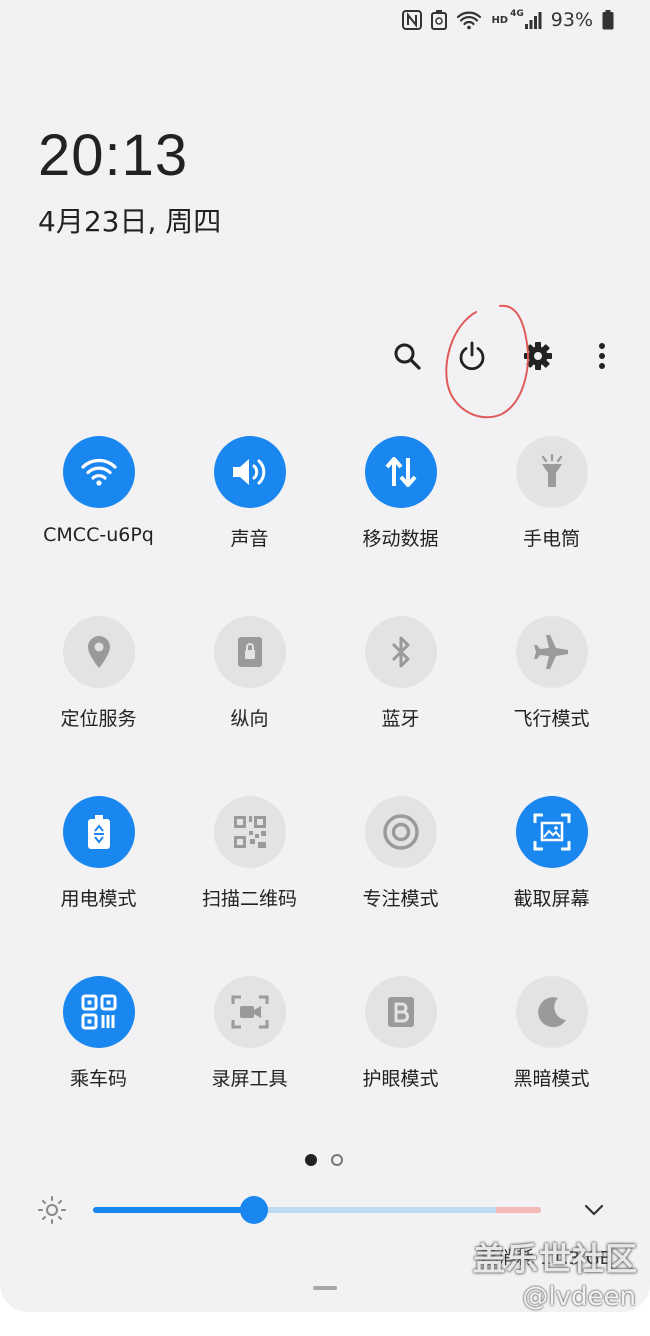 The width and height of the screenshot is (650, 1336). What do you see at coordinates (249, 652) in the screenshot?
I see `portrait-lock-icon` at bounding box center [249, 652].